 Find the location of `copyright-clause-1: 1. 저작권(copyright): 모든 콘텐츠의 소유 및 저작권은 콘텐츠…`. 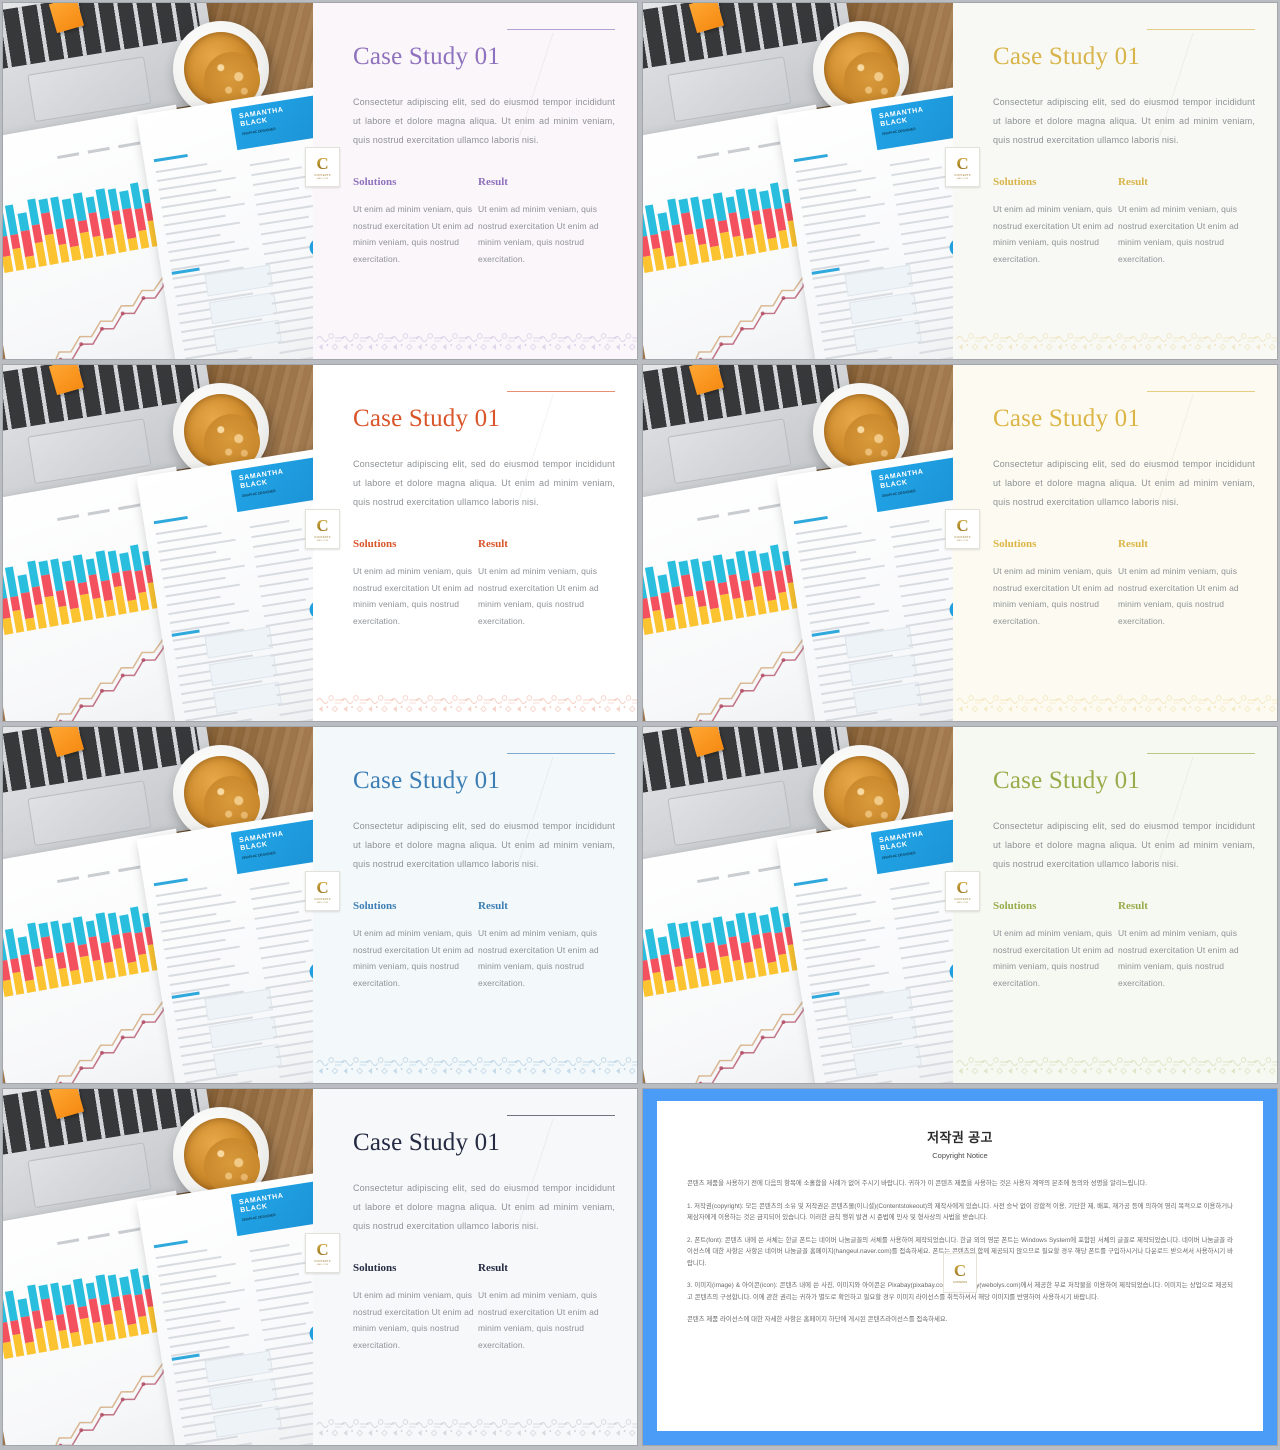

copyright-clause-1: 1. 저작권(copyright): 모든 콘텐츠의 소유 및 저작권은 콘텐츠… is located at coordinates (960, 1212).